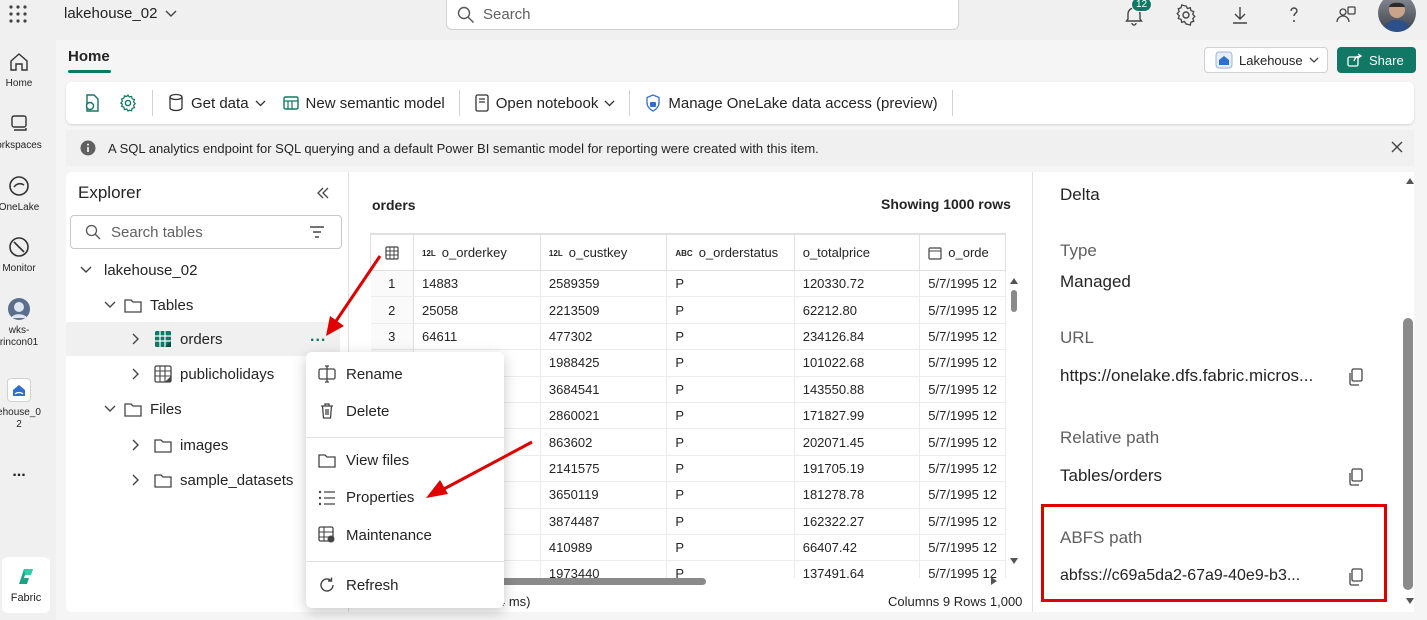 The height and width of the screenshot is (620, 1427). I want to click on settings-button, so click(128, 103).